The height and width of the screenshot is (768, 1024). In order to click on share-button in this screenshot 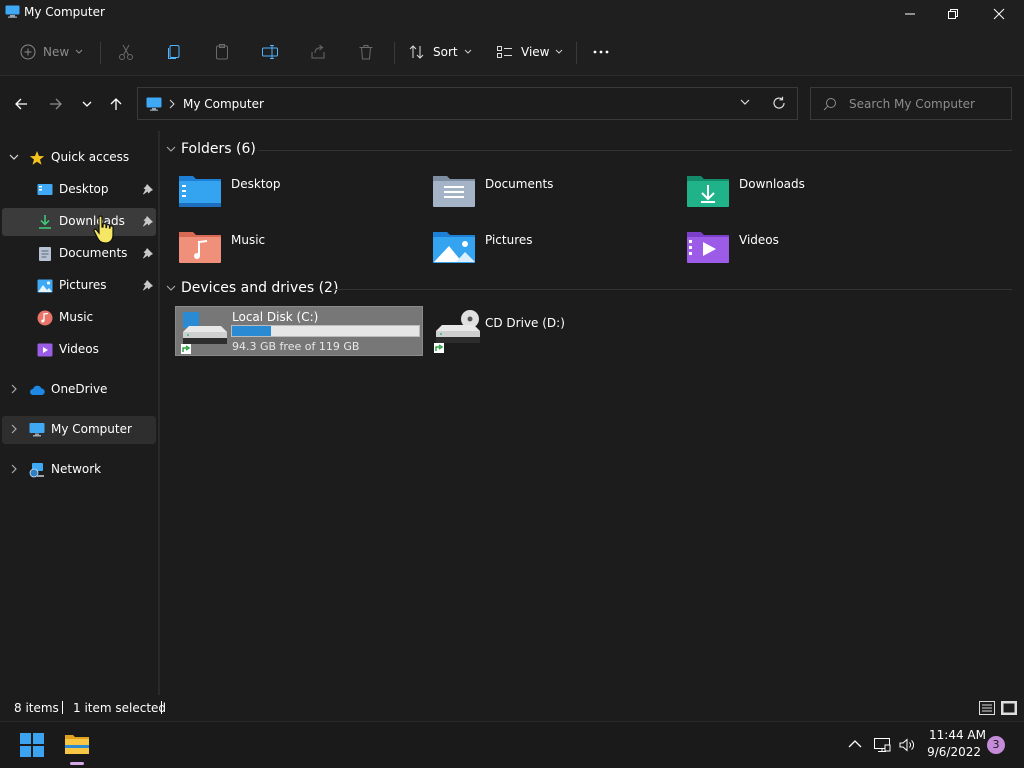, I will do `click(318, 52)`.